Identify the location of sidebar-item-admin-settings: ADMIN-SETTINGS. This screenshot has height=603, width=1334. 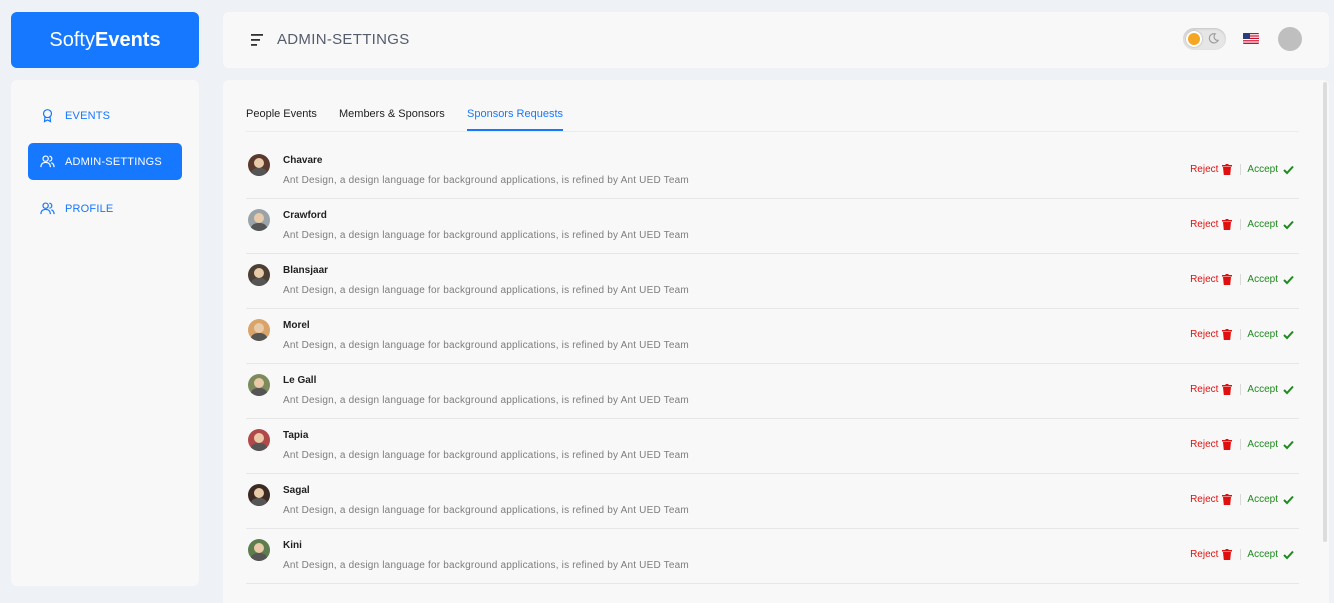
(105, 161).